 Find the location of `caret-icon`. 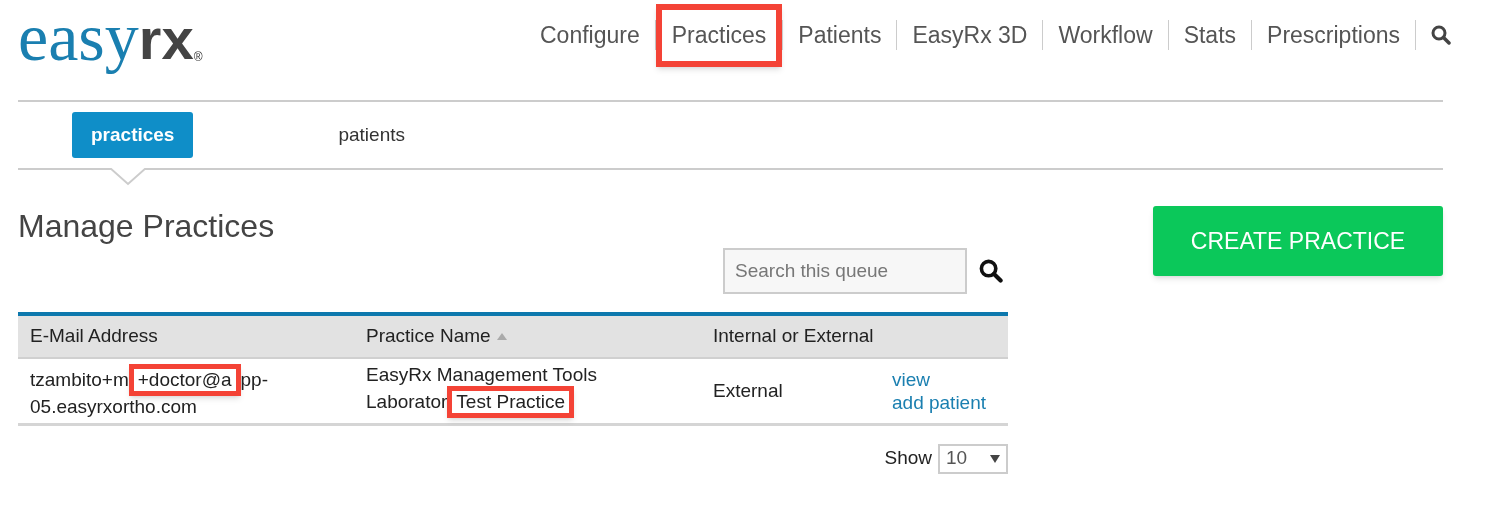

caret-icon is located at coordinates (995, 458).